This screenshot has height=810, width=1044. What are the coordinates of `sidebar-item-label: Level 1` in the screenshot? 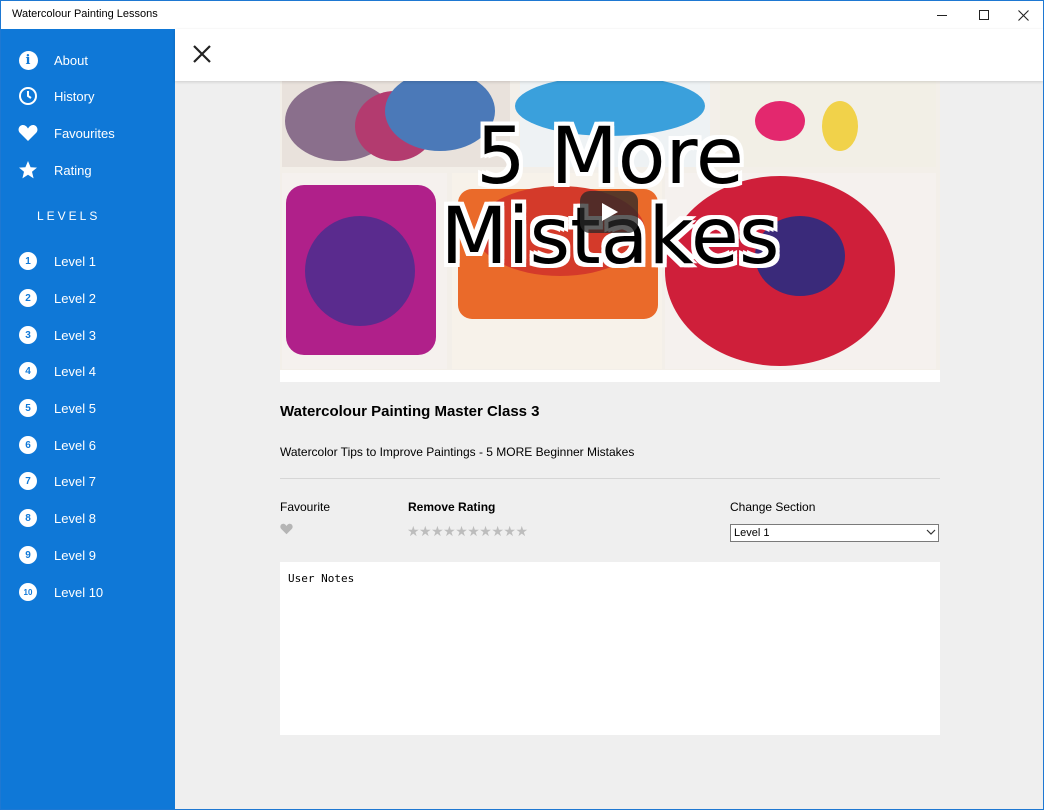 It's located at (75, 261).